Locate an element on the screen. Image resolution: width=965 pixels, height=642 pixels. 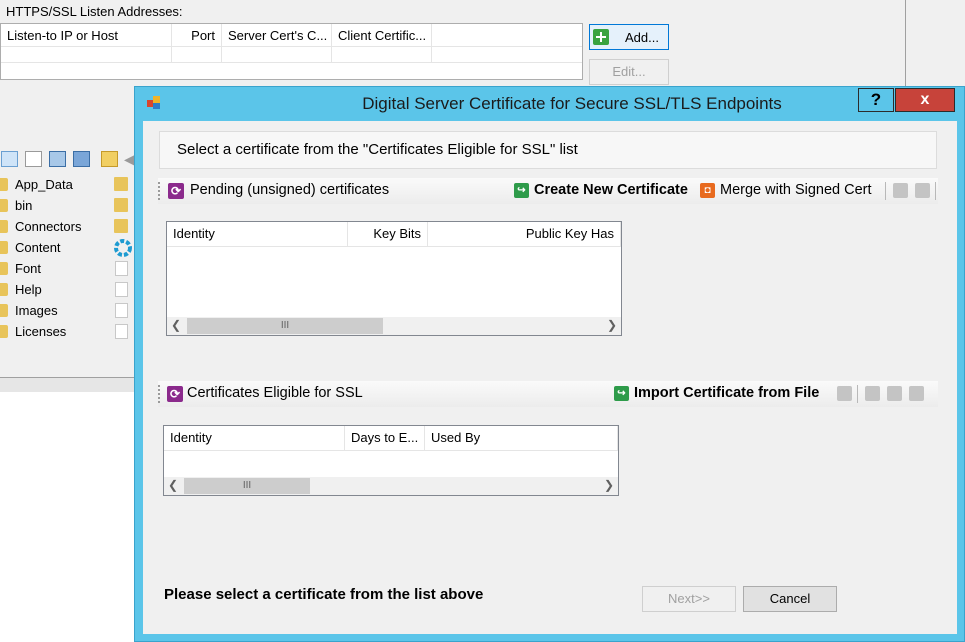
column-header-listen-host: Listen-to IP or Host is located at coordinates (86, 35).